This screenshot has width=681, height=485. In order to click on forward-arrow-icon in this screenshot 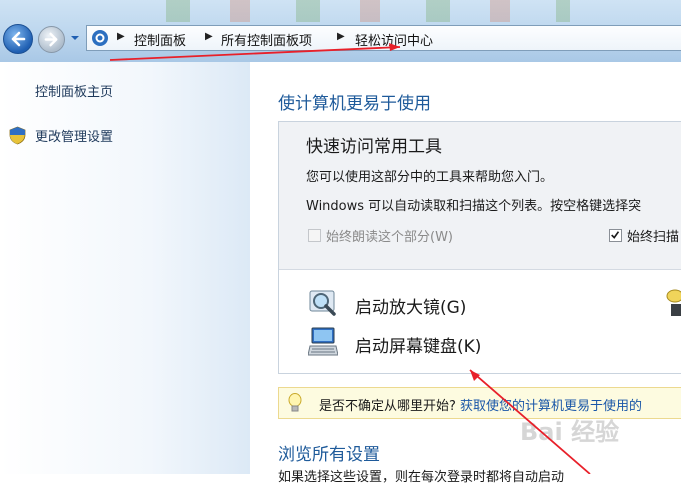, I will do `click(51, 39)`.